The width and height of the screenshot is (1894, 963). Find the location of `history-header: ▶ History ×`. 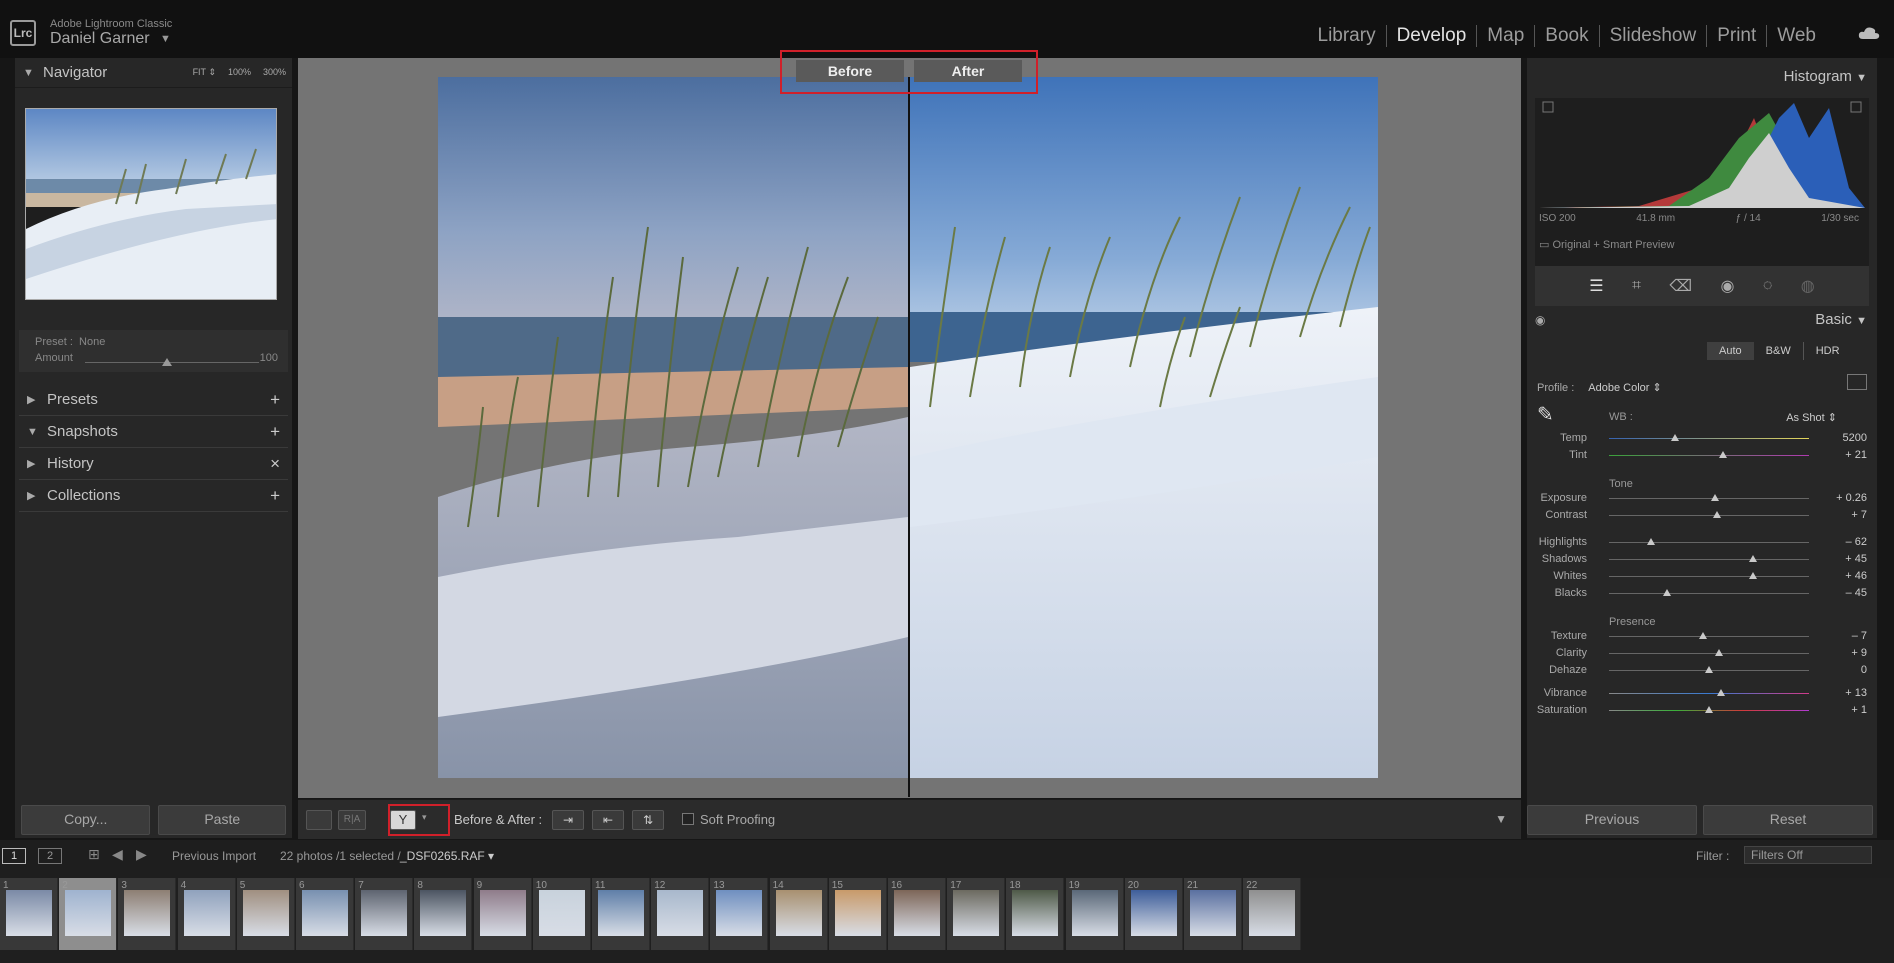

history-header: ▶ History × is located at coordinates (153, 464).